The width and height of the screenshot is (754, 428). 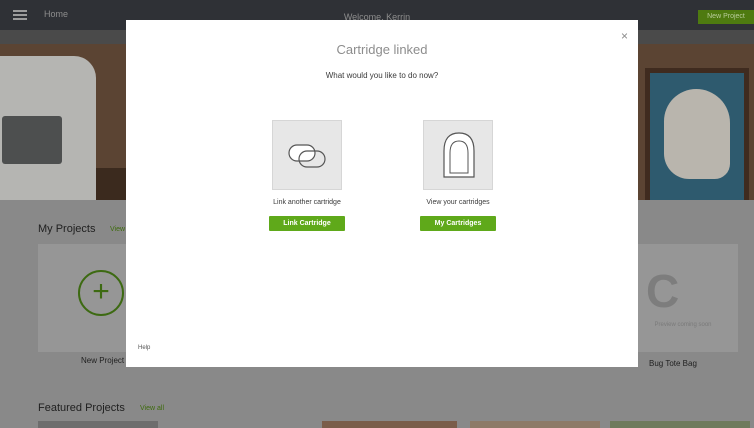 What do you see at coordinates (458, 223) in the screenshot?
I see `my-cartridges-button: My Cartridges` at bounding box center [458, 223].